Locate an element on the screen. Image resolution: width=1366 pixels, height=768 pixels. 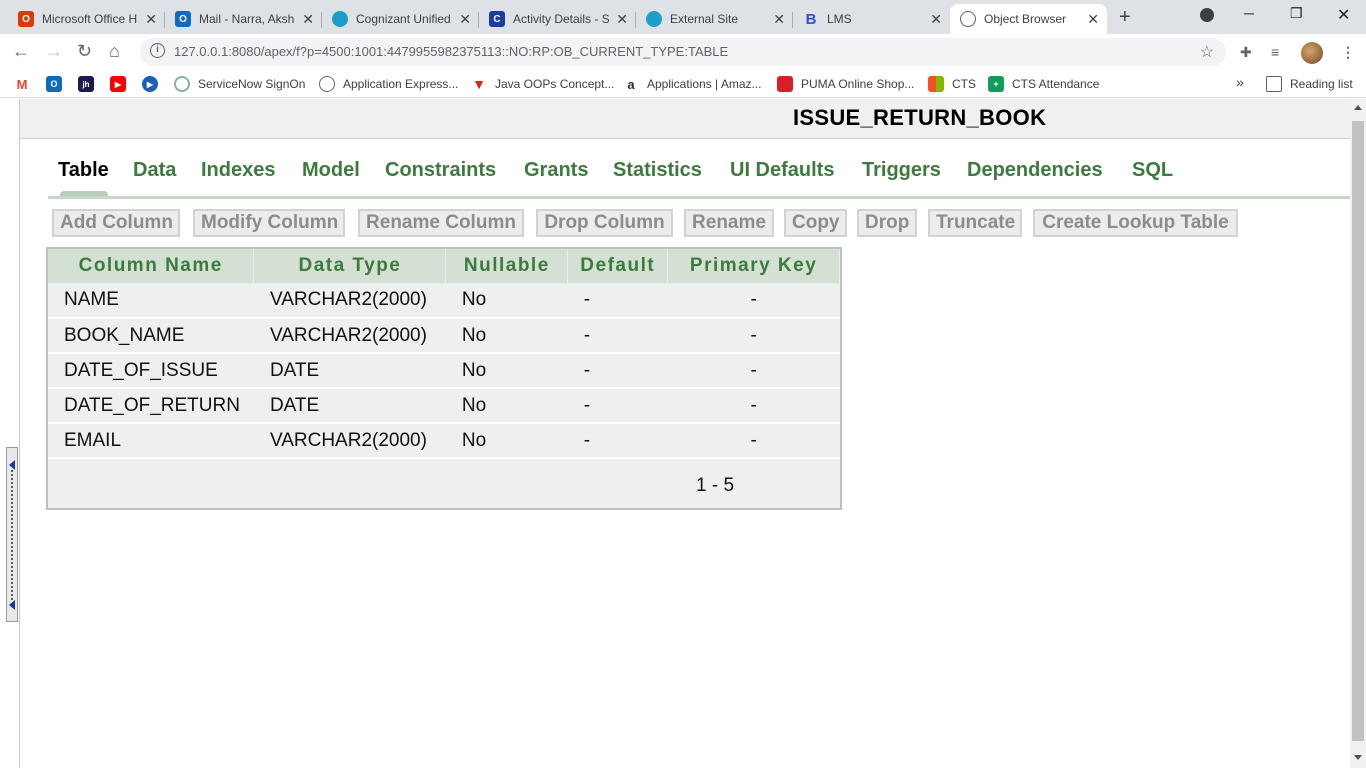
forward-icon: → is located at coordinates (54, 51).